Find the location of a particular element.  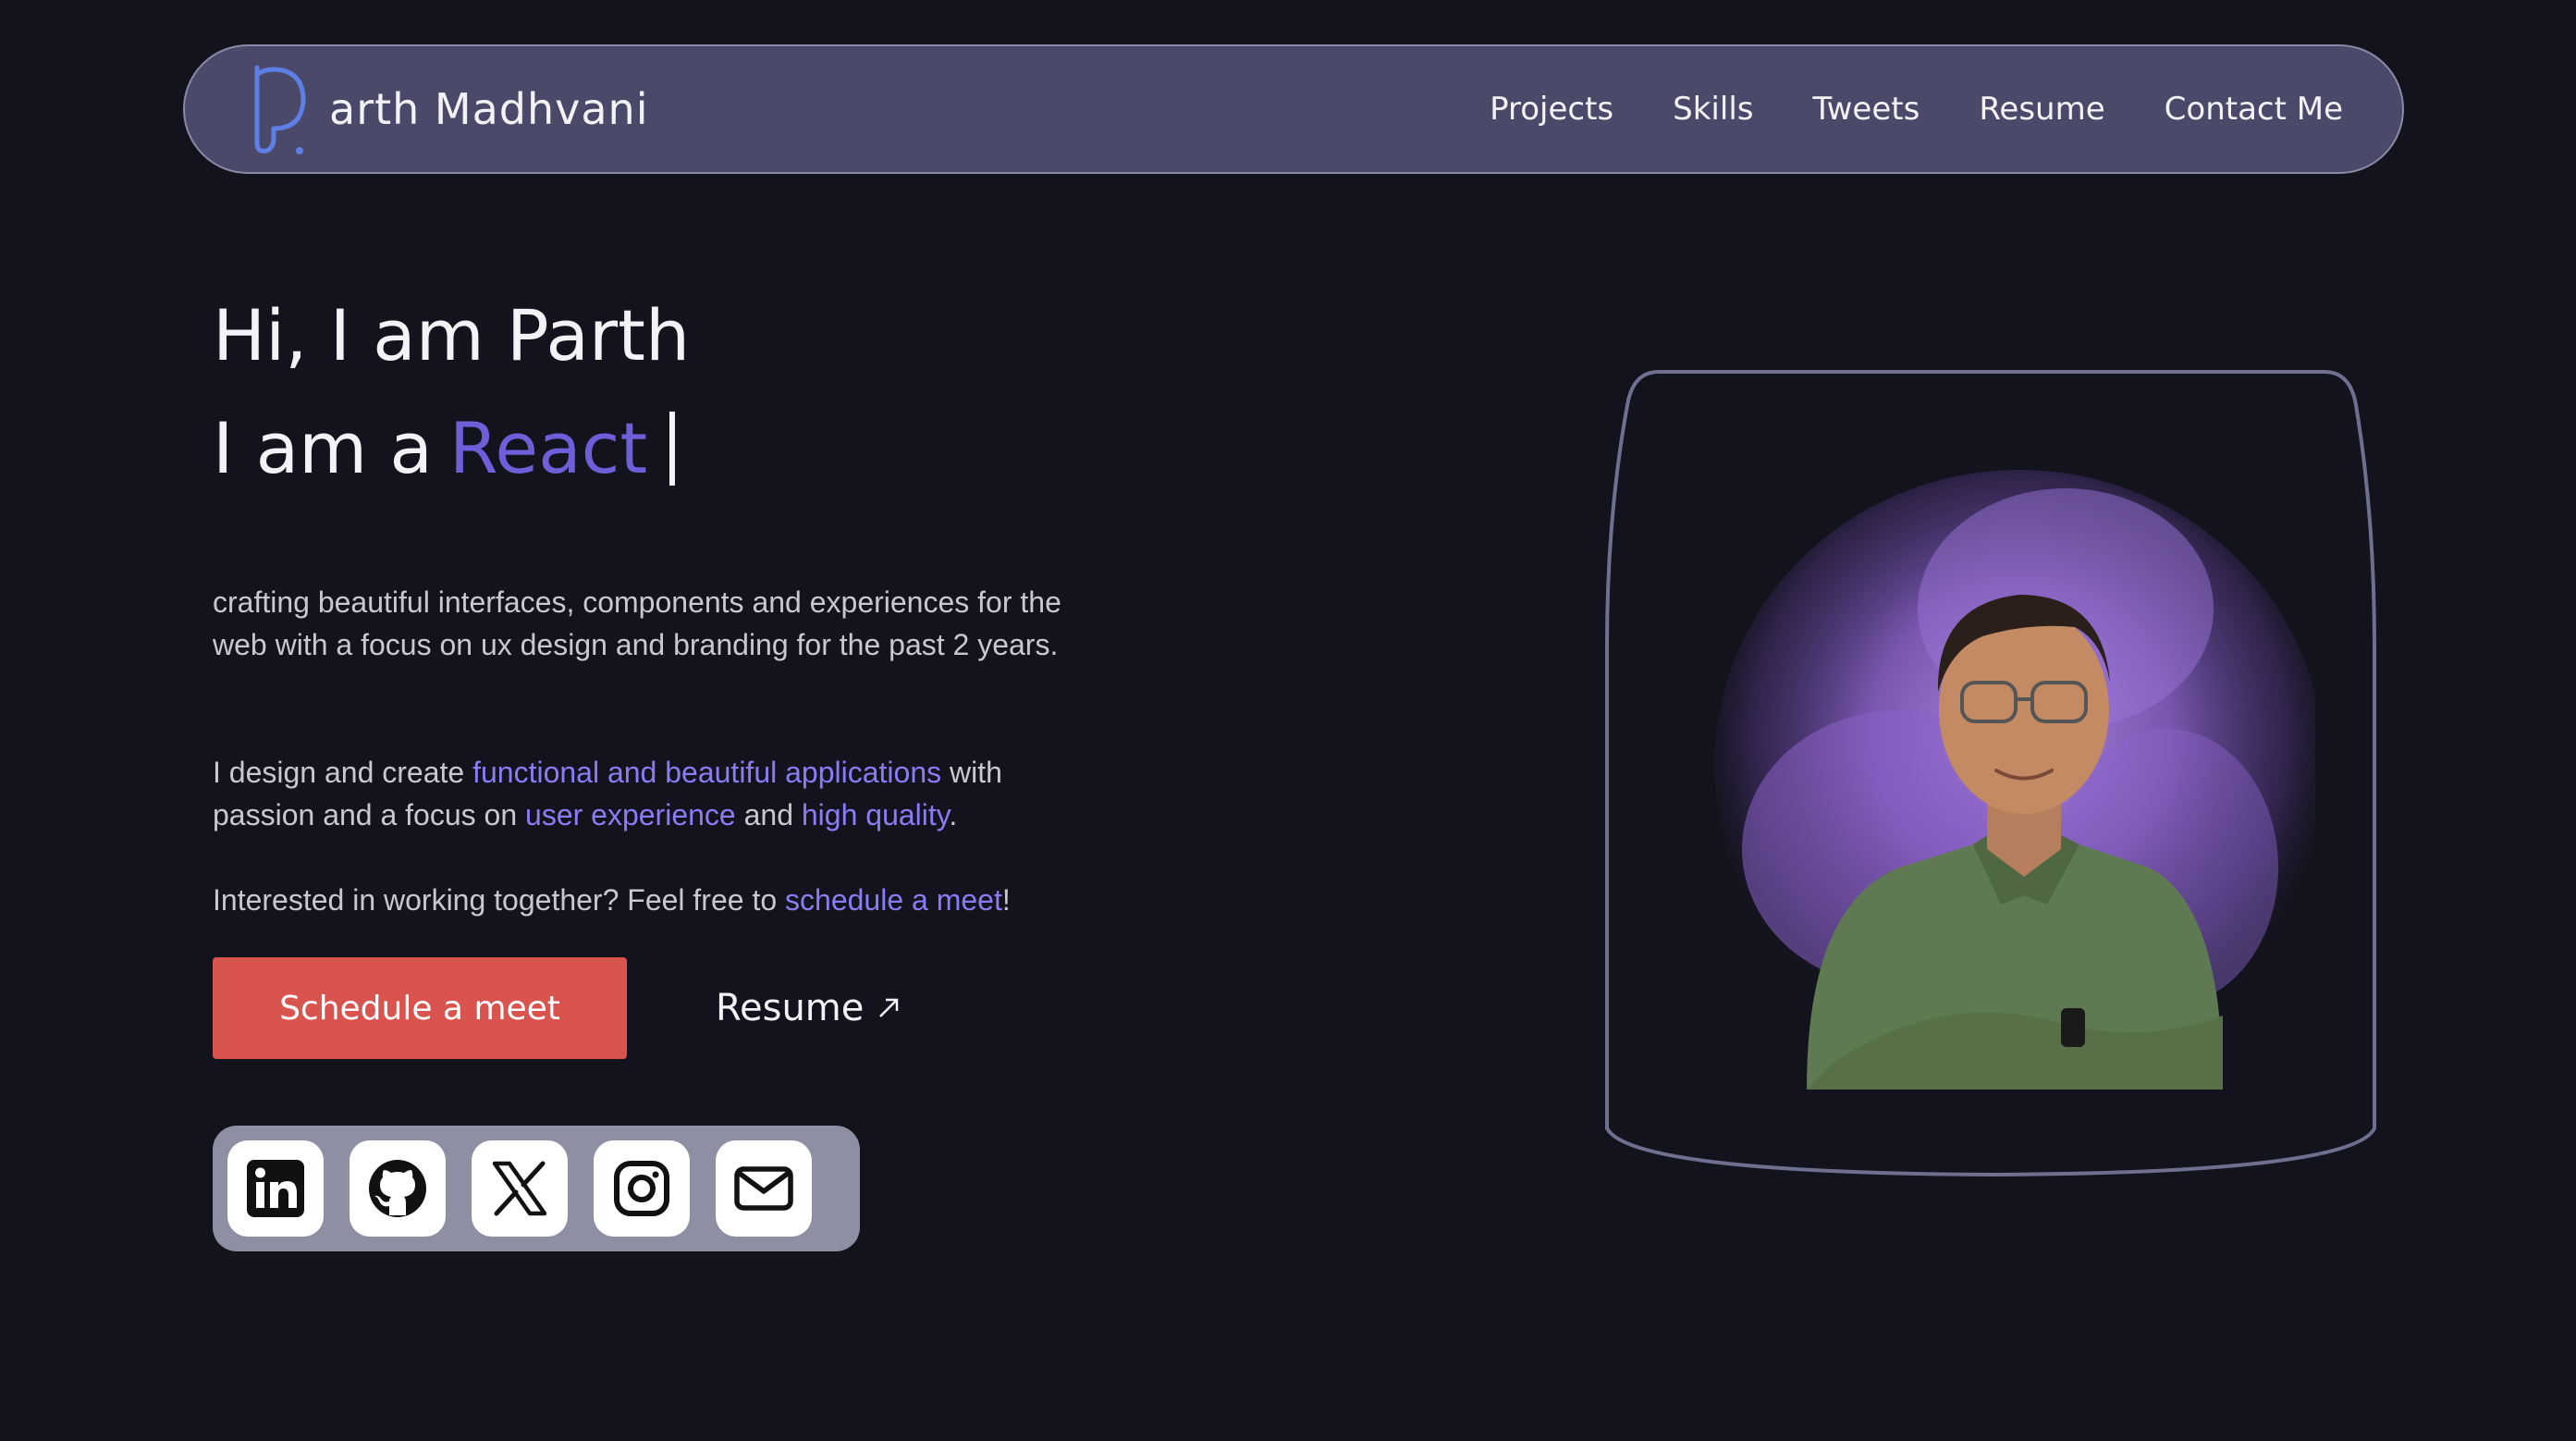

resume-button: Resume is located at coordinates (809, 1008).